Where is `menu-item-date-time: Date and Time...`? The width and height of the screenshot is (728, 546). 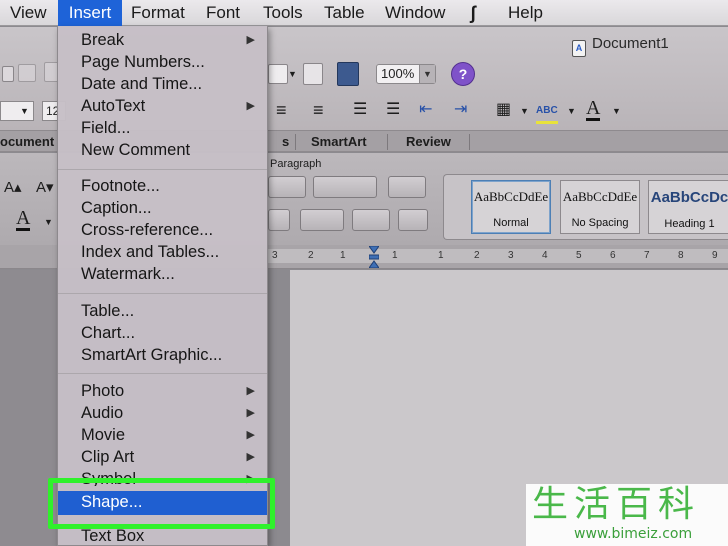 menu-item-date-time: Date and Time... is located at coordinates (162, 84).